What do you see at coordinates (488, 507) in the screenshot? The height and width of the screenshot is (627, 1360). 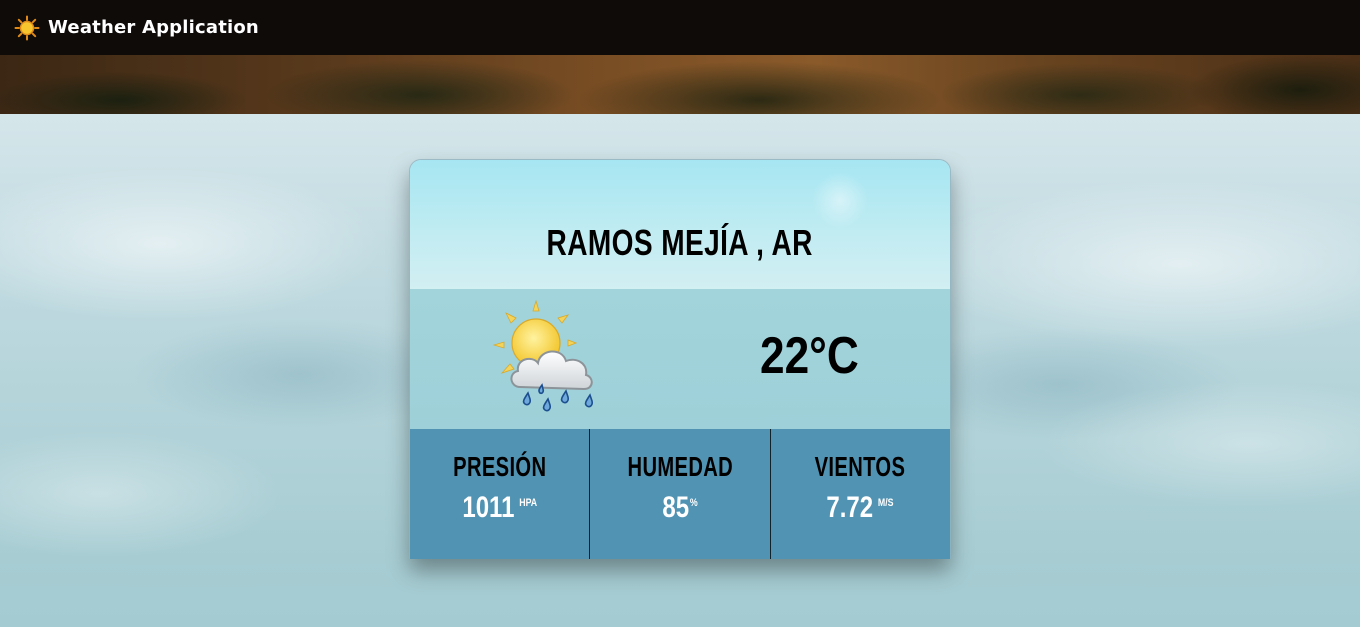 I see `stat-value: 1011` at bounding box center [488, 507].